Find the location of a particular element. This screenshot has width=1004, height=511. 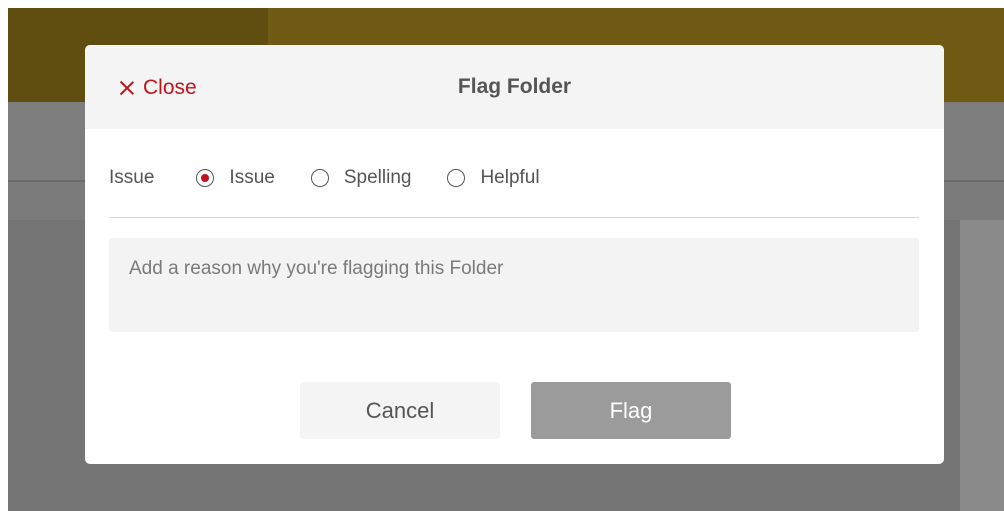

modal-header: Close Flag Folder is located at coordinates (514, 87).